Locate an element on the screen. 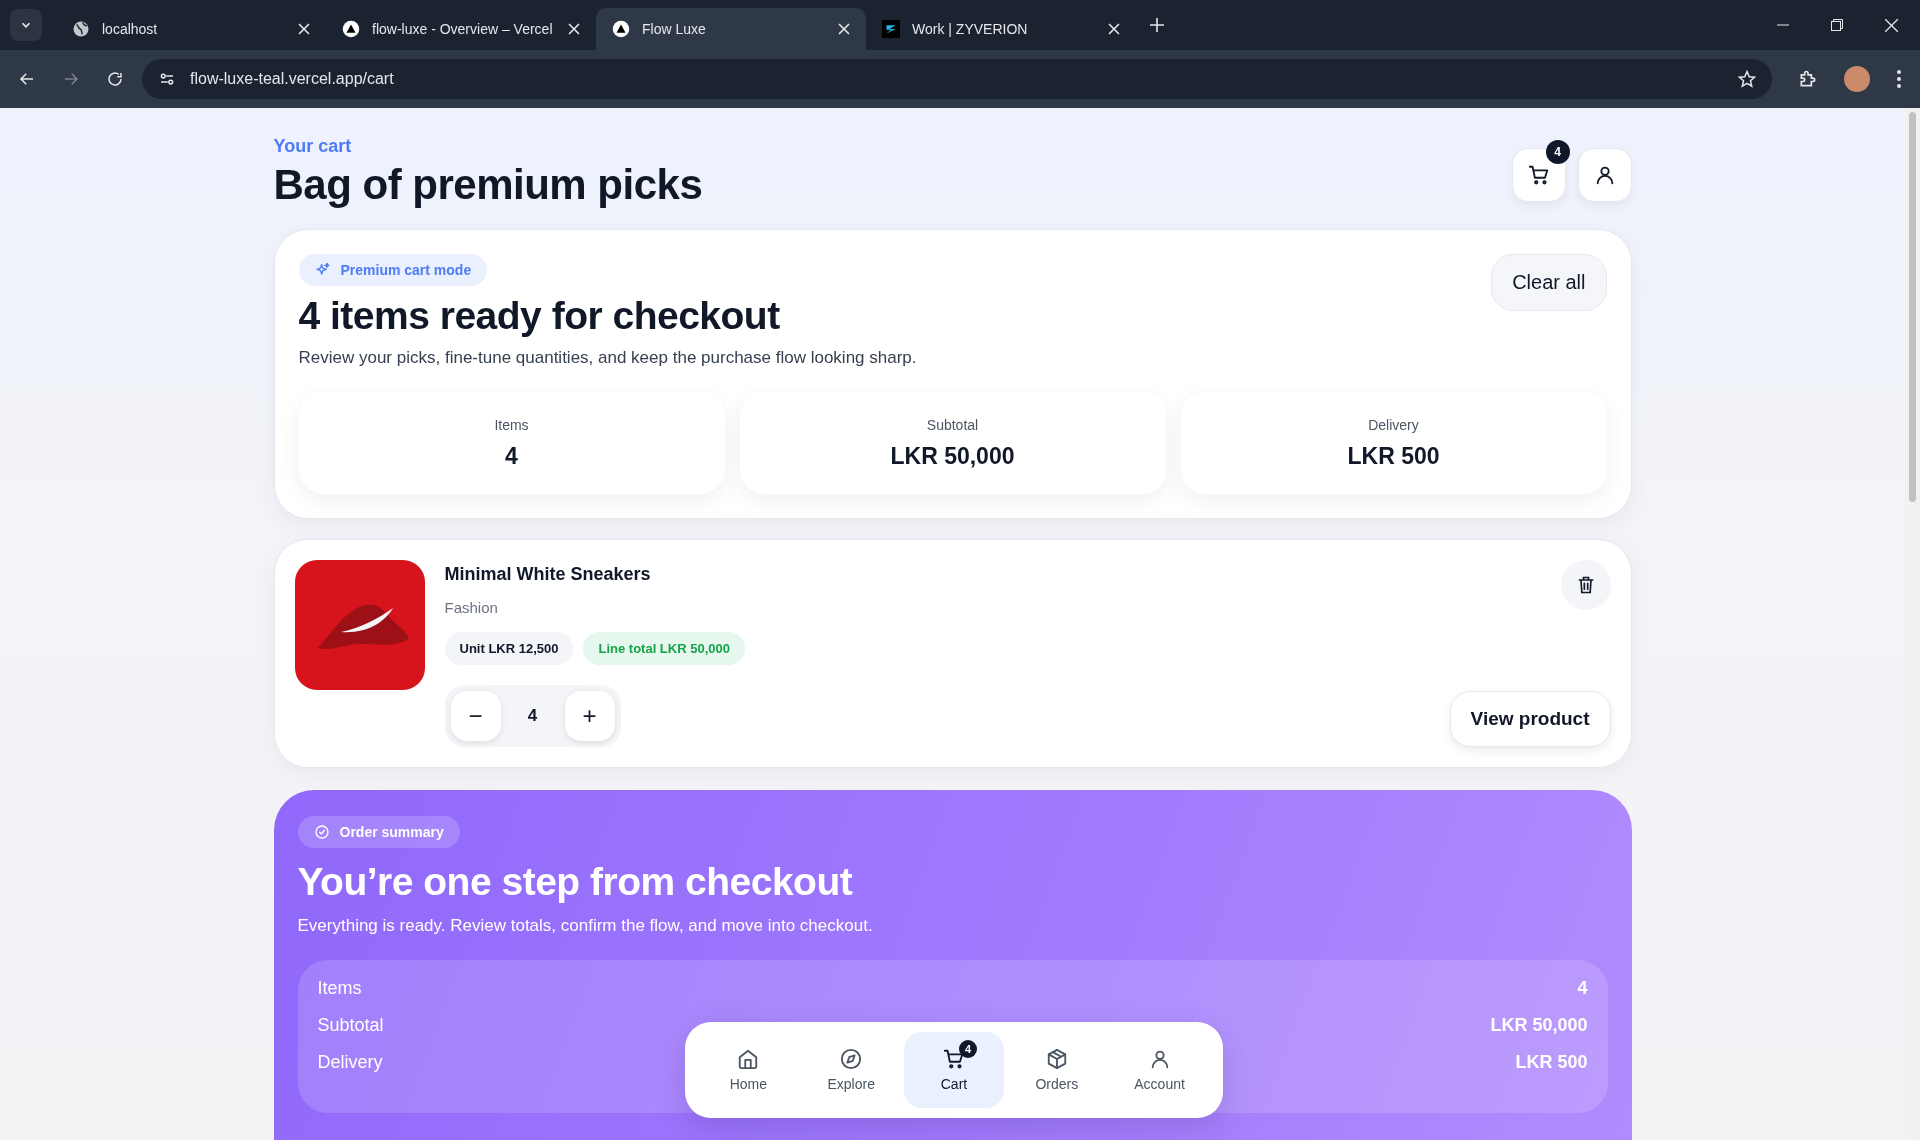 This screenshot has width=1920, height=1140. globe-icon is located at coordinates (81, 29).